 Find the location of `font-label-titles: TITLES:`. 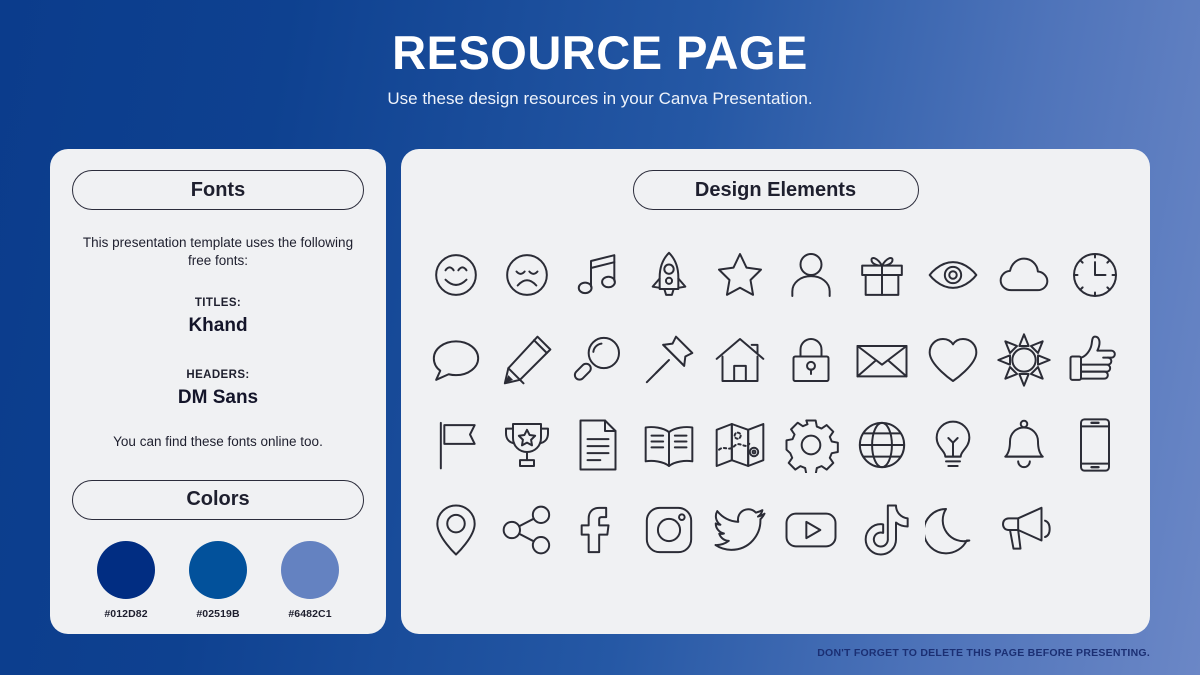

font-label-titles: TITLES: is located at coordinates (218, 302).